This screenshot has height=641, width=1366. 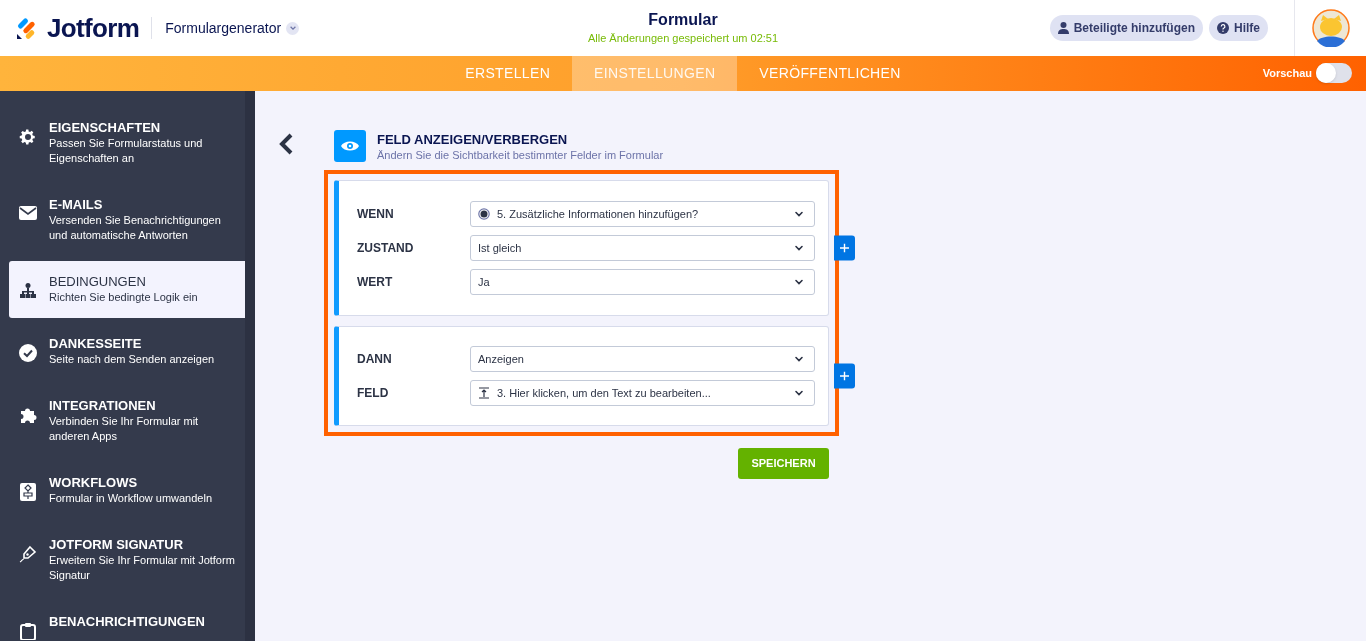 I want to click on pen-nib-icon, so click(x=28, y=554).